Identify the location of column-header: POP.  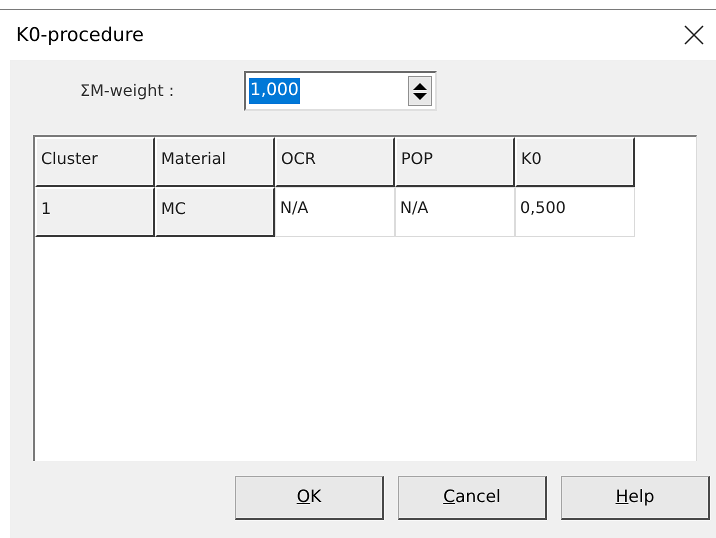
(455, 162).